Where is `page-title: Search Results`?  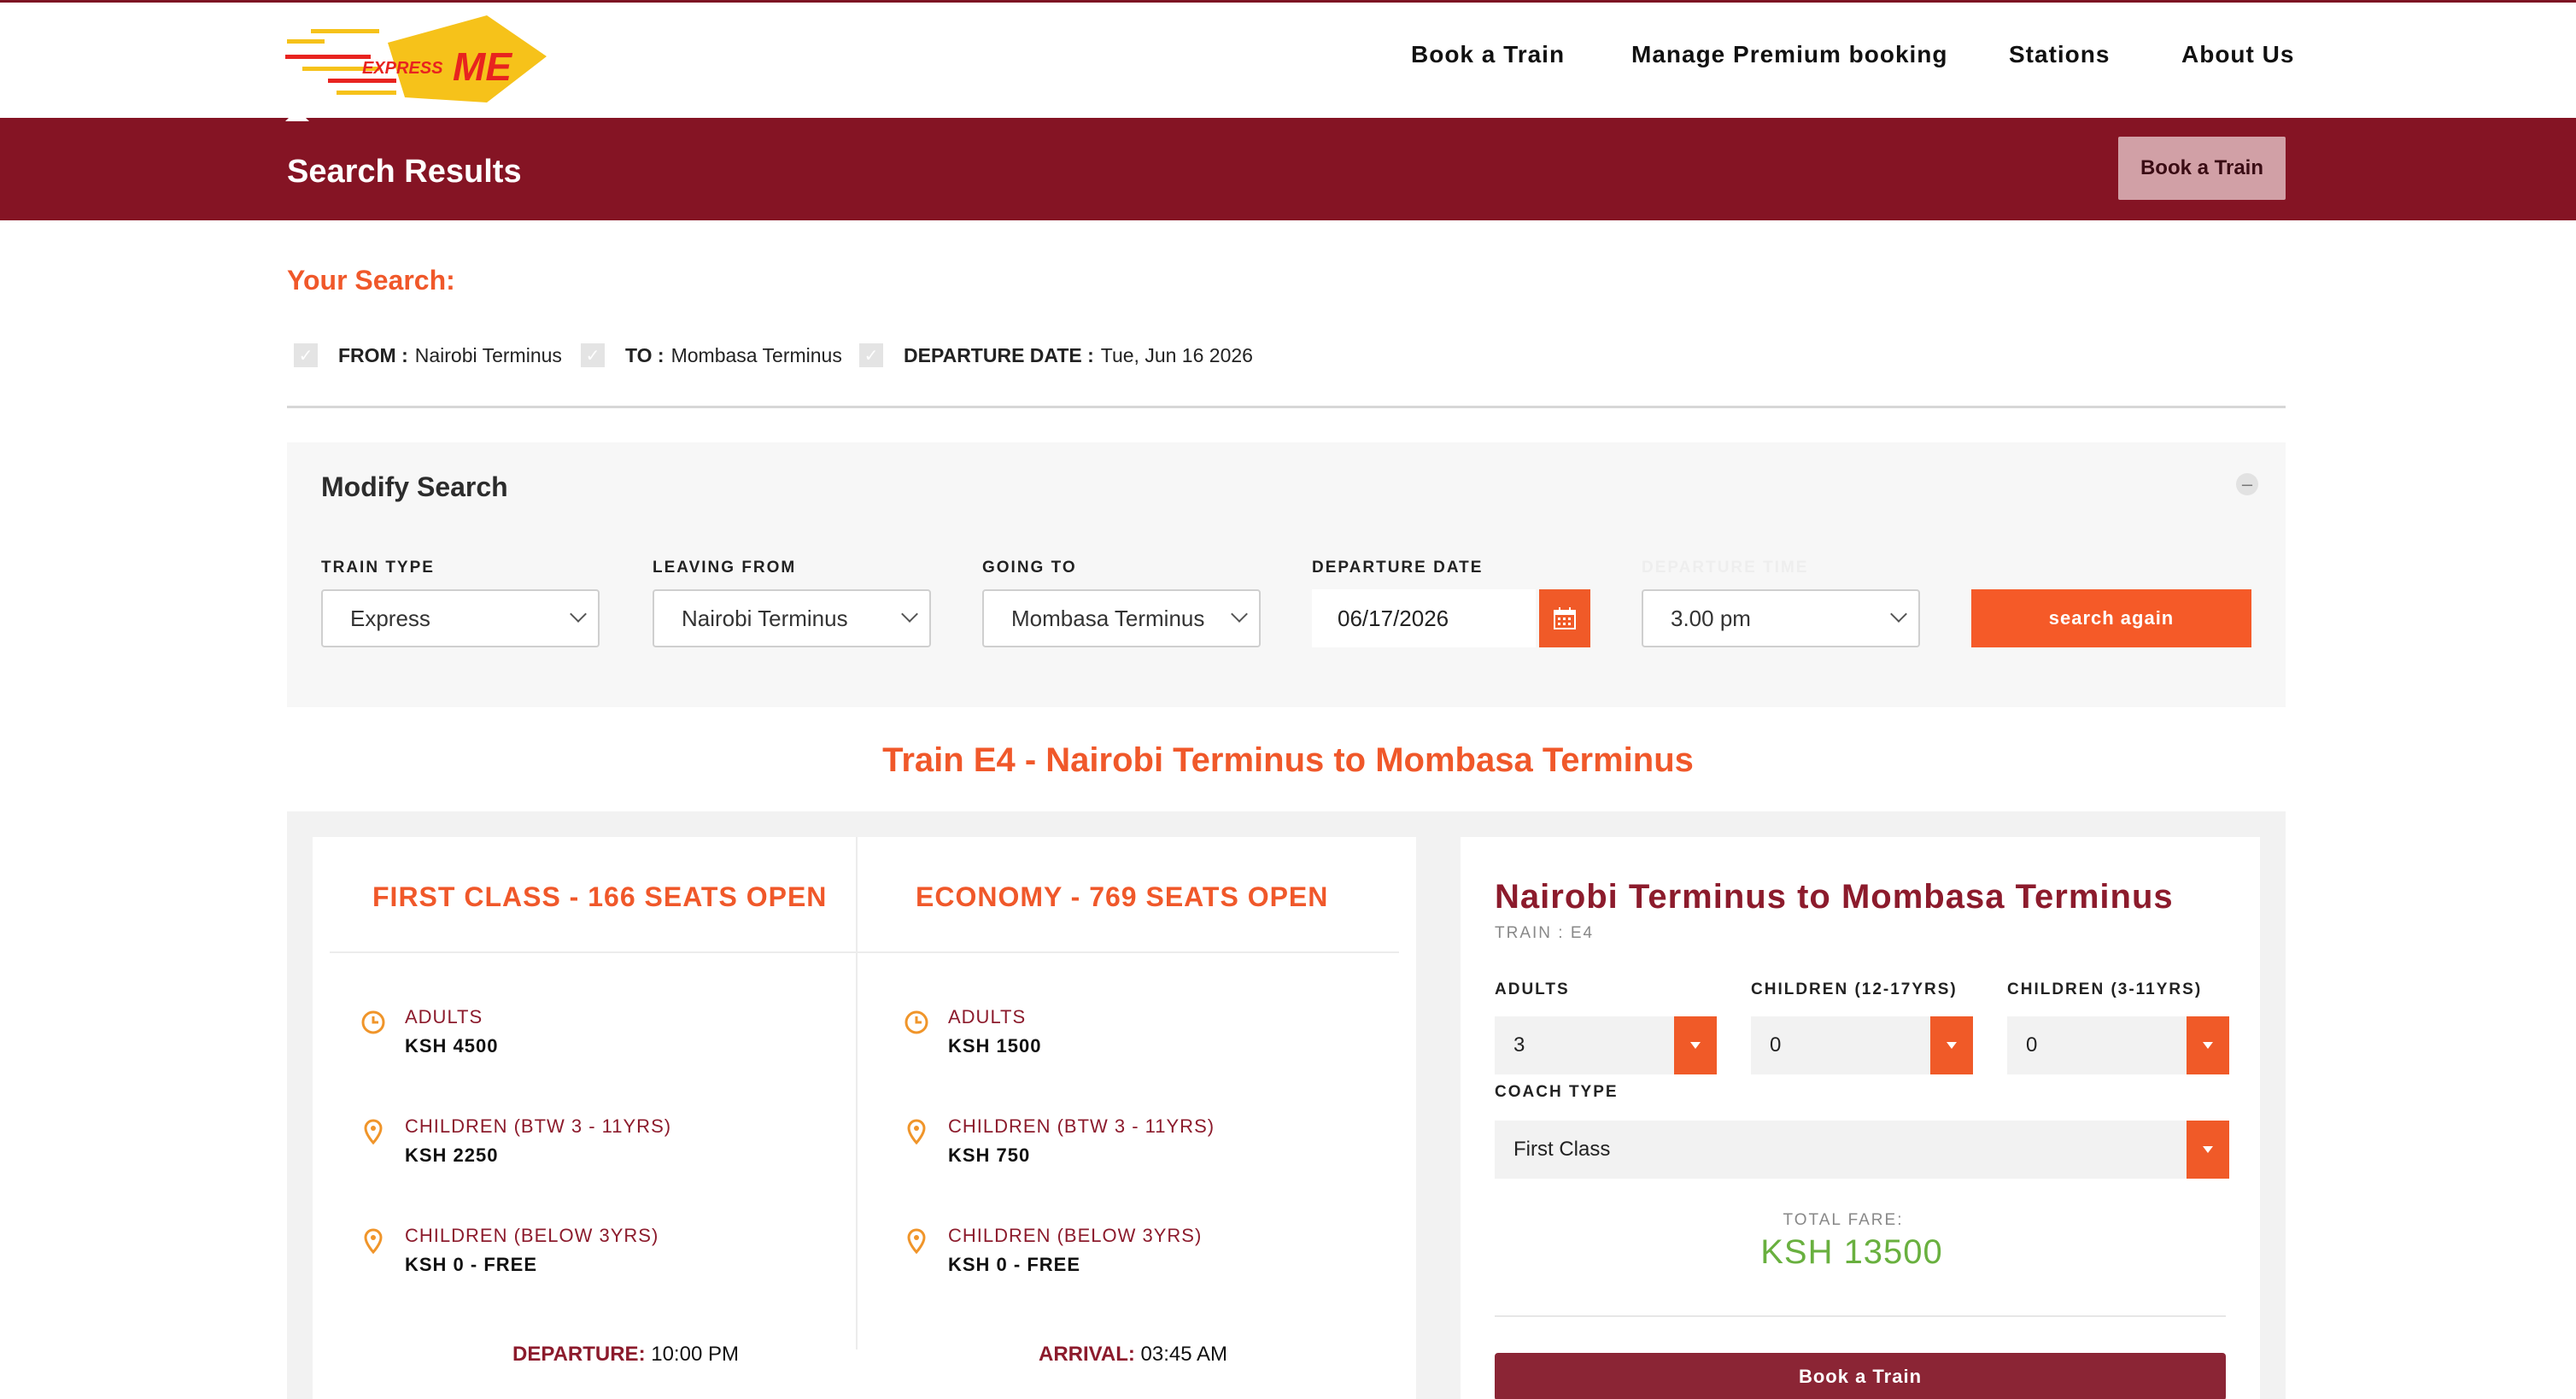
page-title: Search Results is located at coordinates (404, 172).